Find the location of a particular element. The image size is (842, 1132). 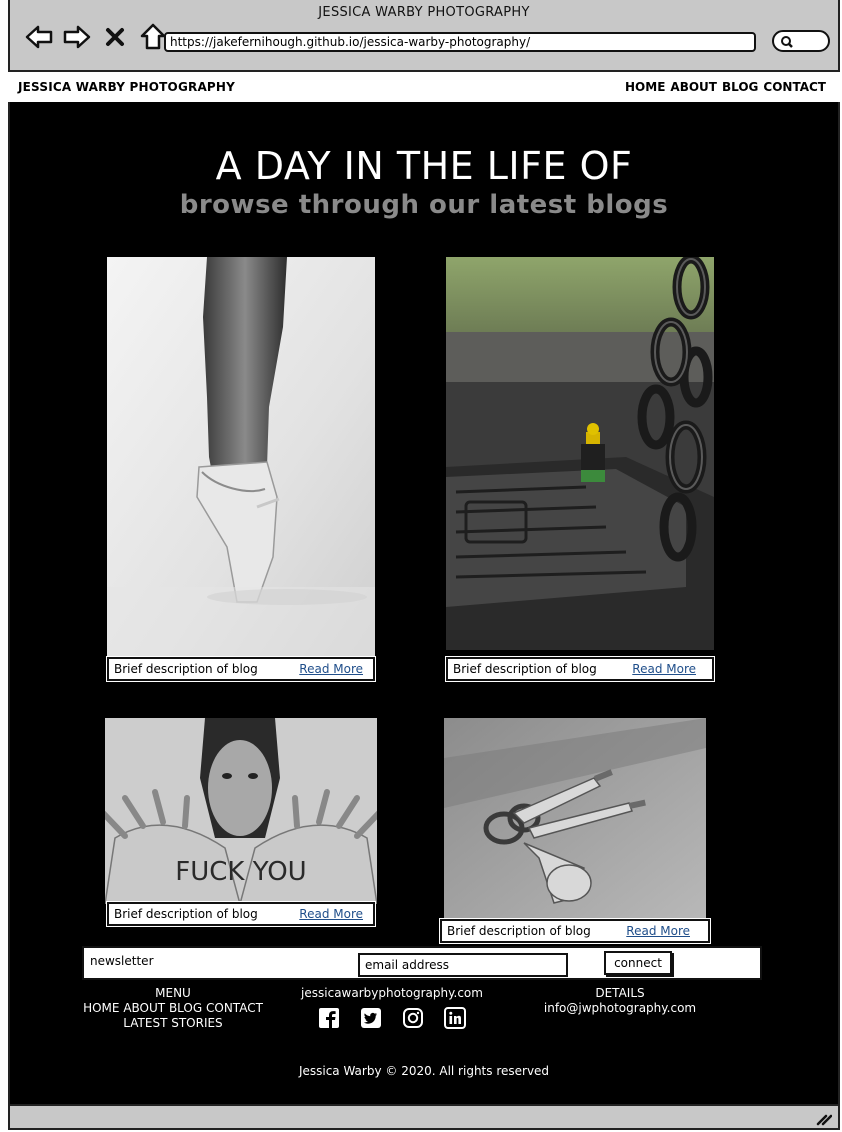

newsletter-label: newsletter is located at coordinates (122, 961).